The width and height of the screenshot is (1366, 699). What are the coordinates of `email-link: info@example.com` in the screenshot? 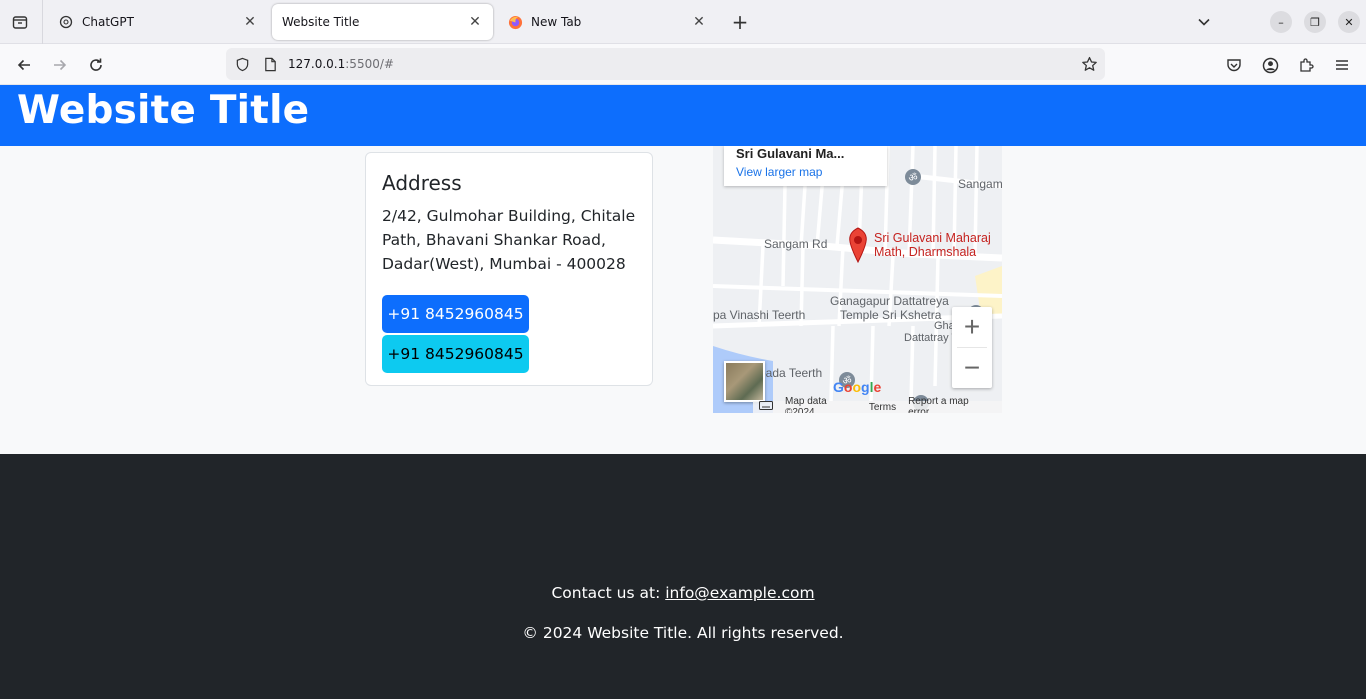 It's located at (739, 593).